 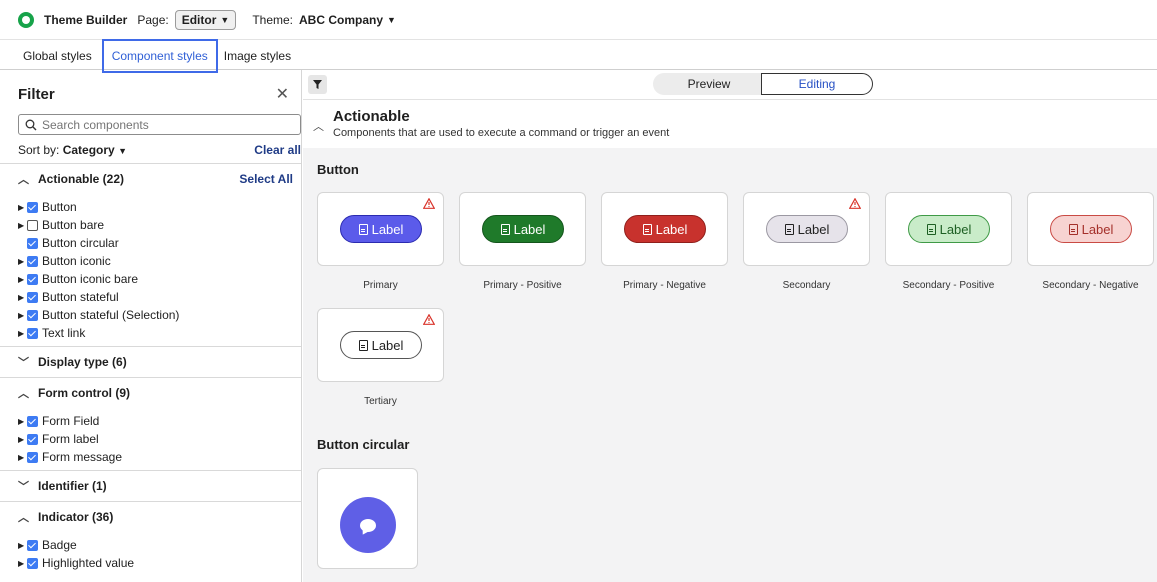 I want to click on list-item: ▶ Button stateful (Selection), so click(x=159, y=315).